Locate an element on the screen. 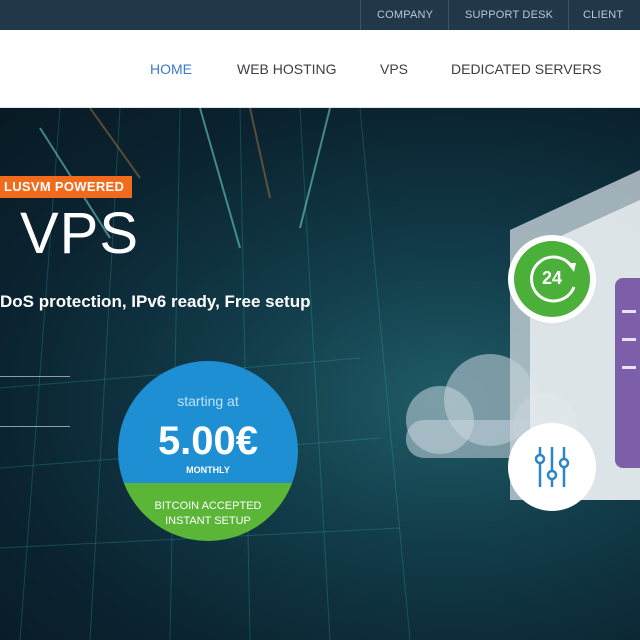  sliders-glyph is located at coordinates (552, 467).